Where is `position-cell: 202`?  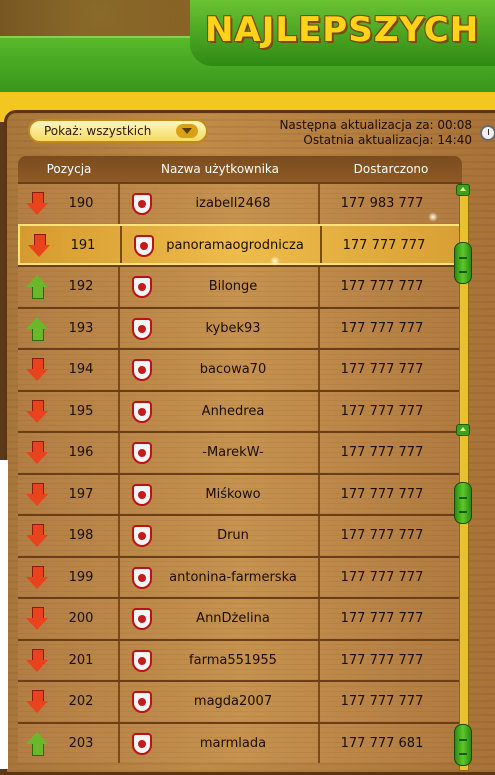
position-cell: 202 is located at coordinates (81, 701).